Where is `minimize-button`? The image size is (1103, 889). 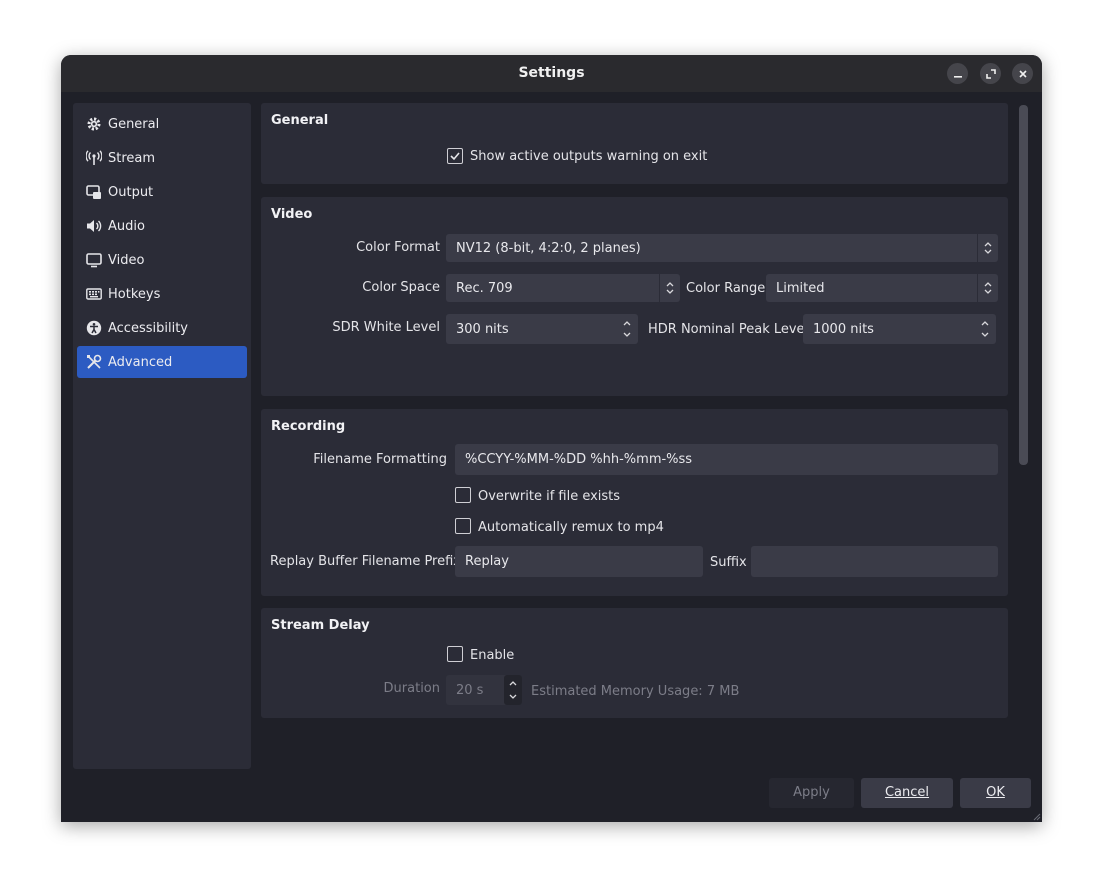
minimize-button is located at coordinates (957, 73).